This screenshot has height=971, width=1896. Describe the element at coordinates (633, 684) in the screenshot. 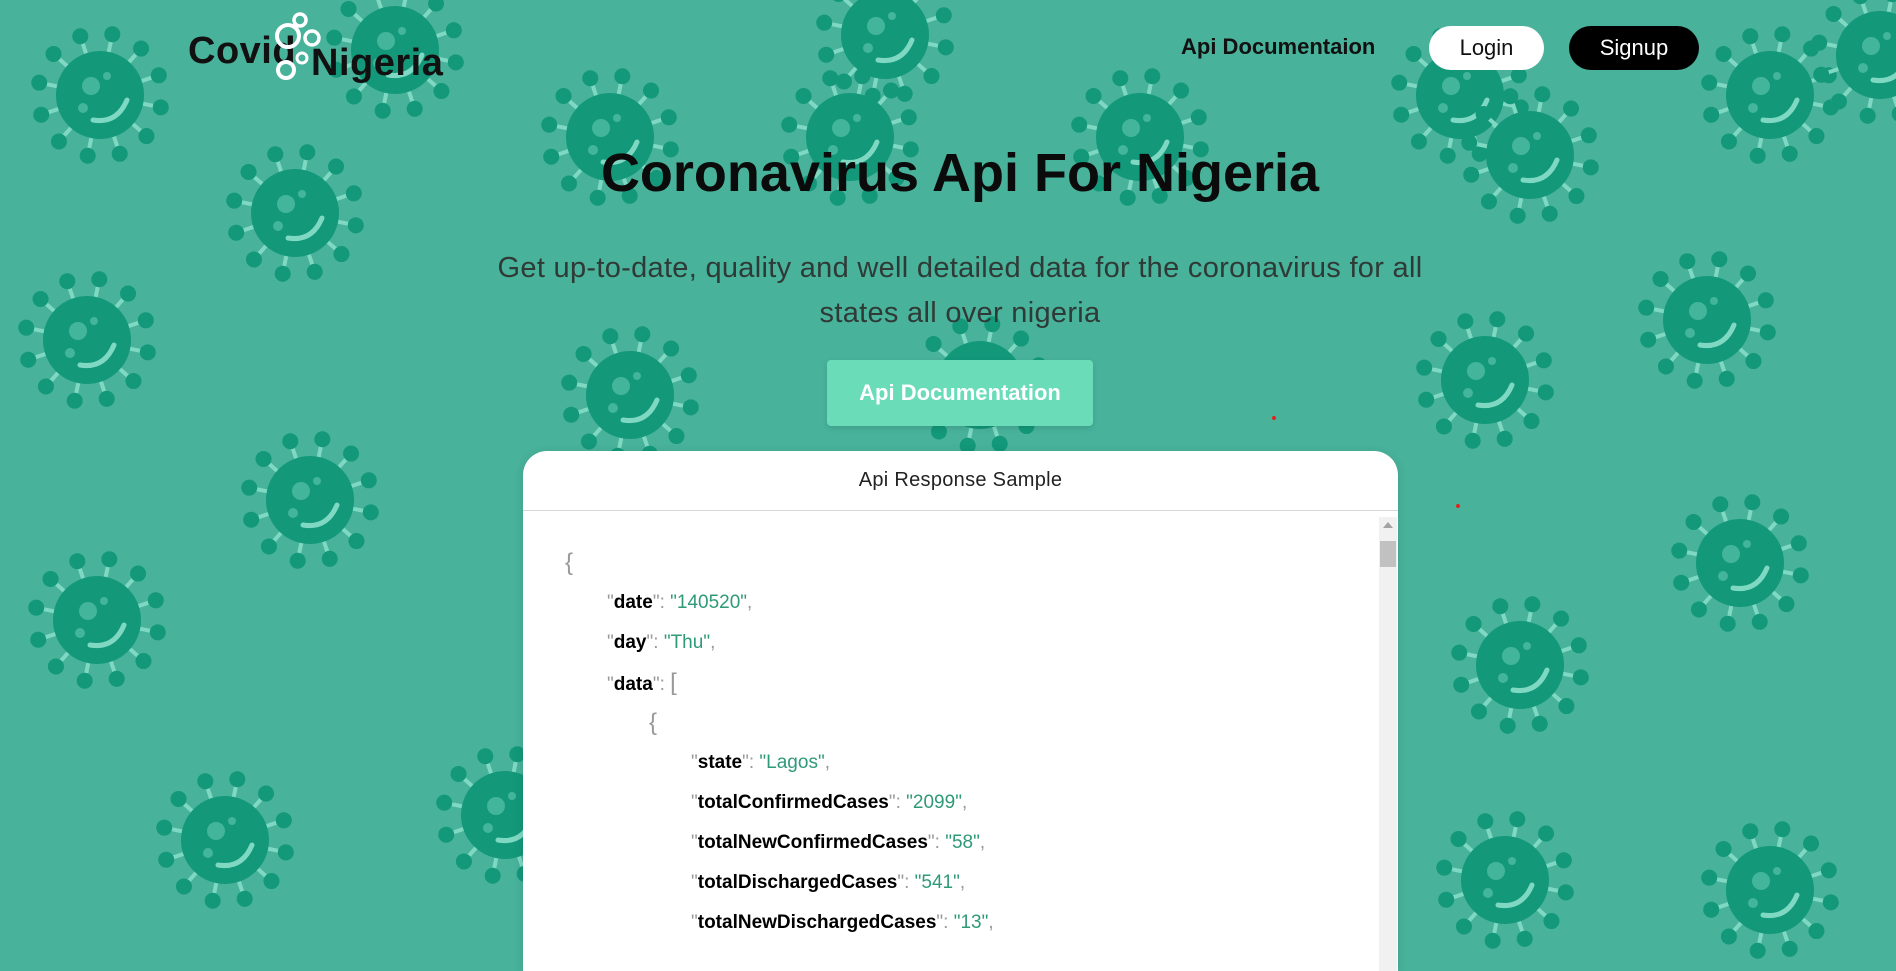

I see `json-key: data` at that location.